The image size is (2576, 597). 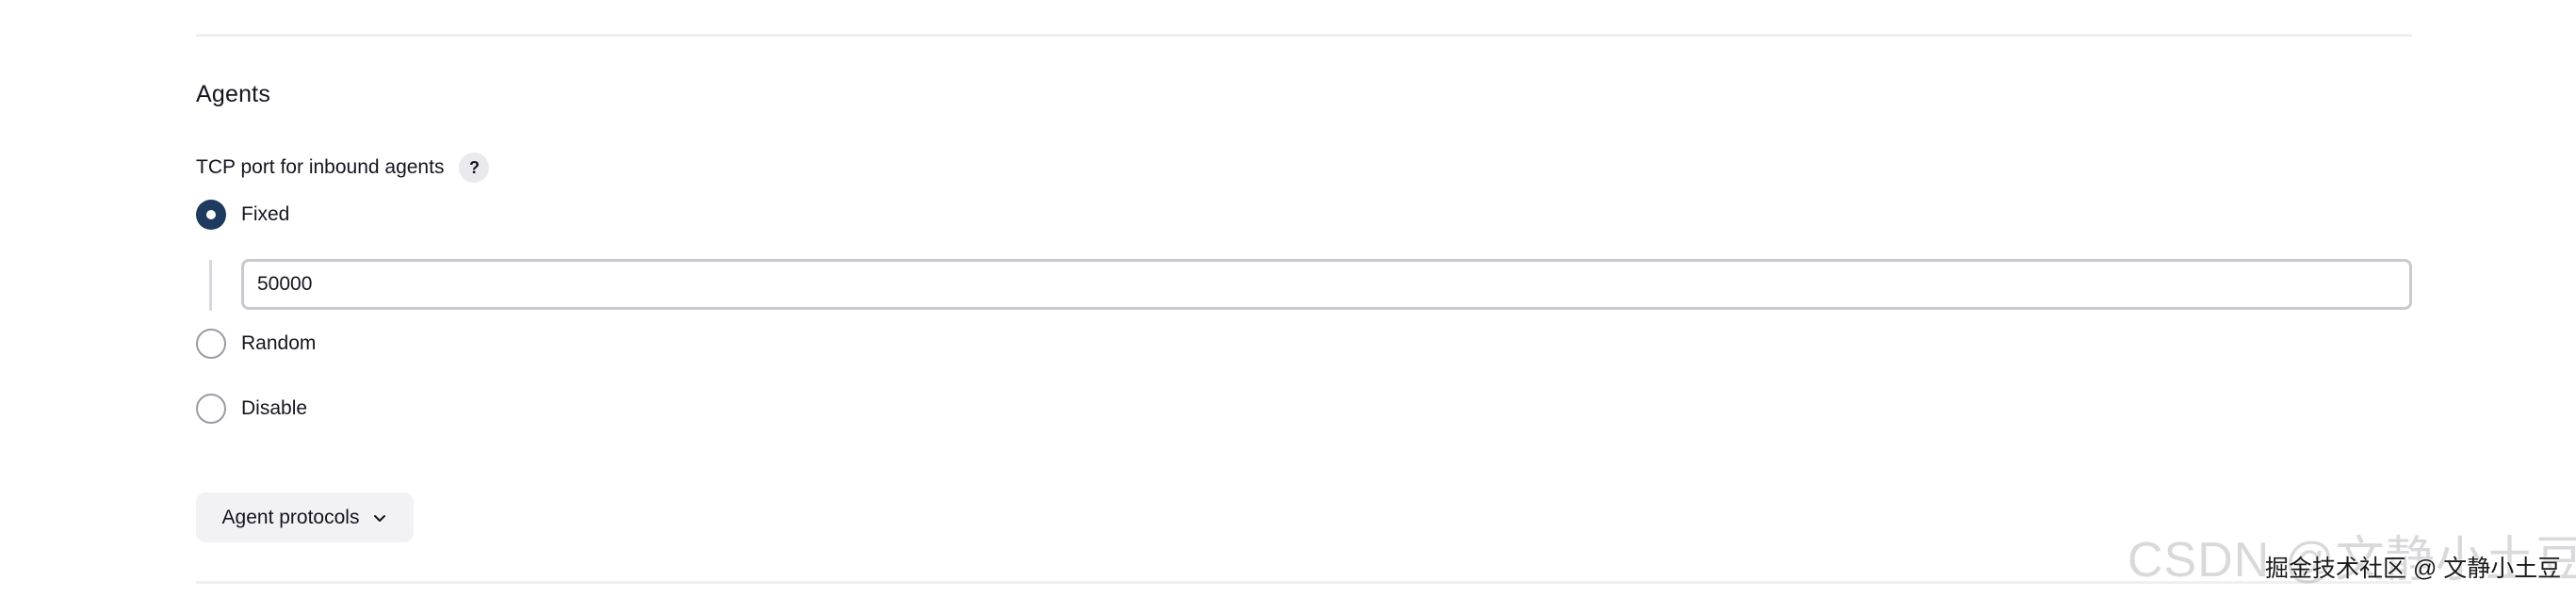 What do you see at coordinates (211, 409) in the screenshot?
I see `radio-button-disable` at bounding box center [211, 409].